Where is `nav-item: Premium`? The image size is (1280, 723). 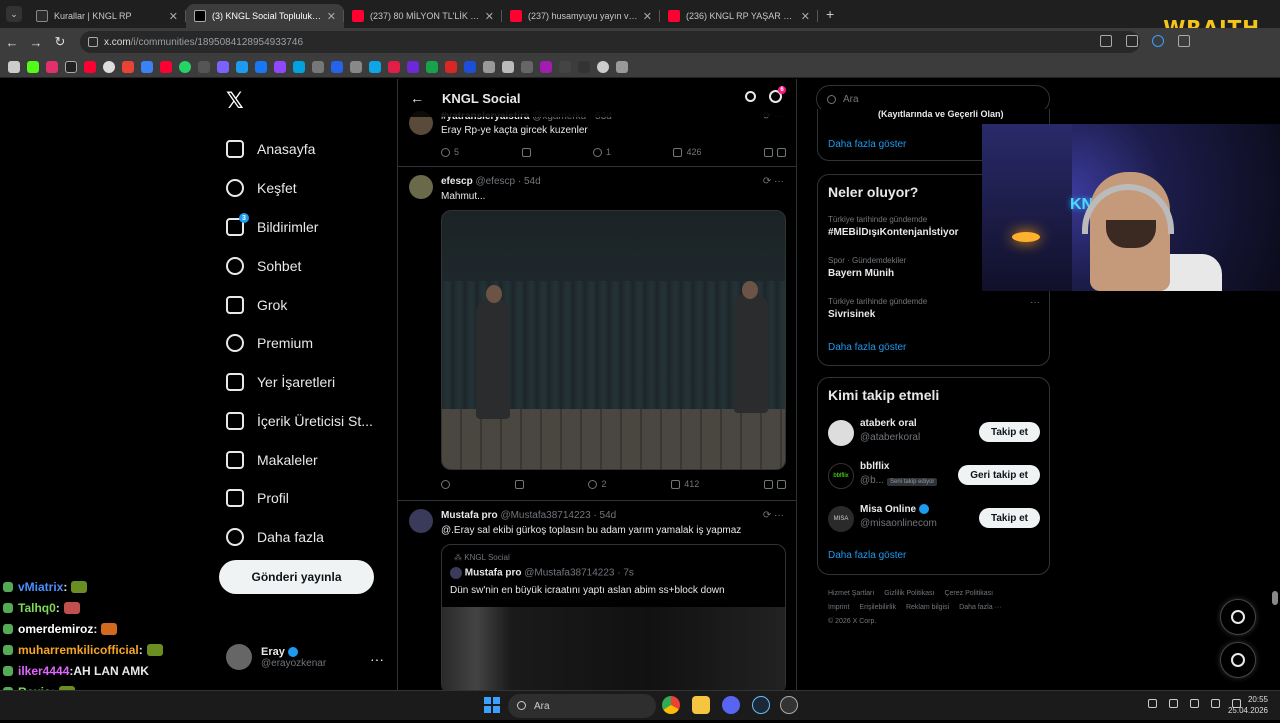
nav-item: Premium is located at coordinates (269, 343).